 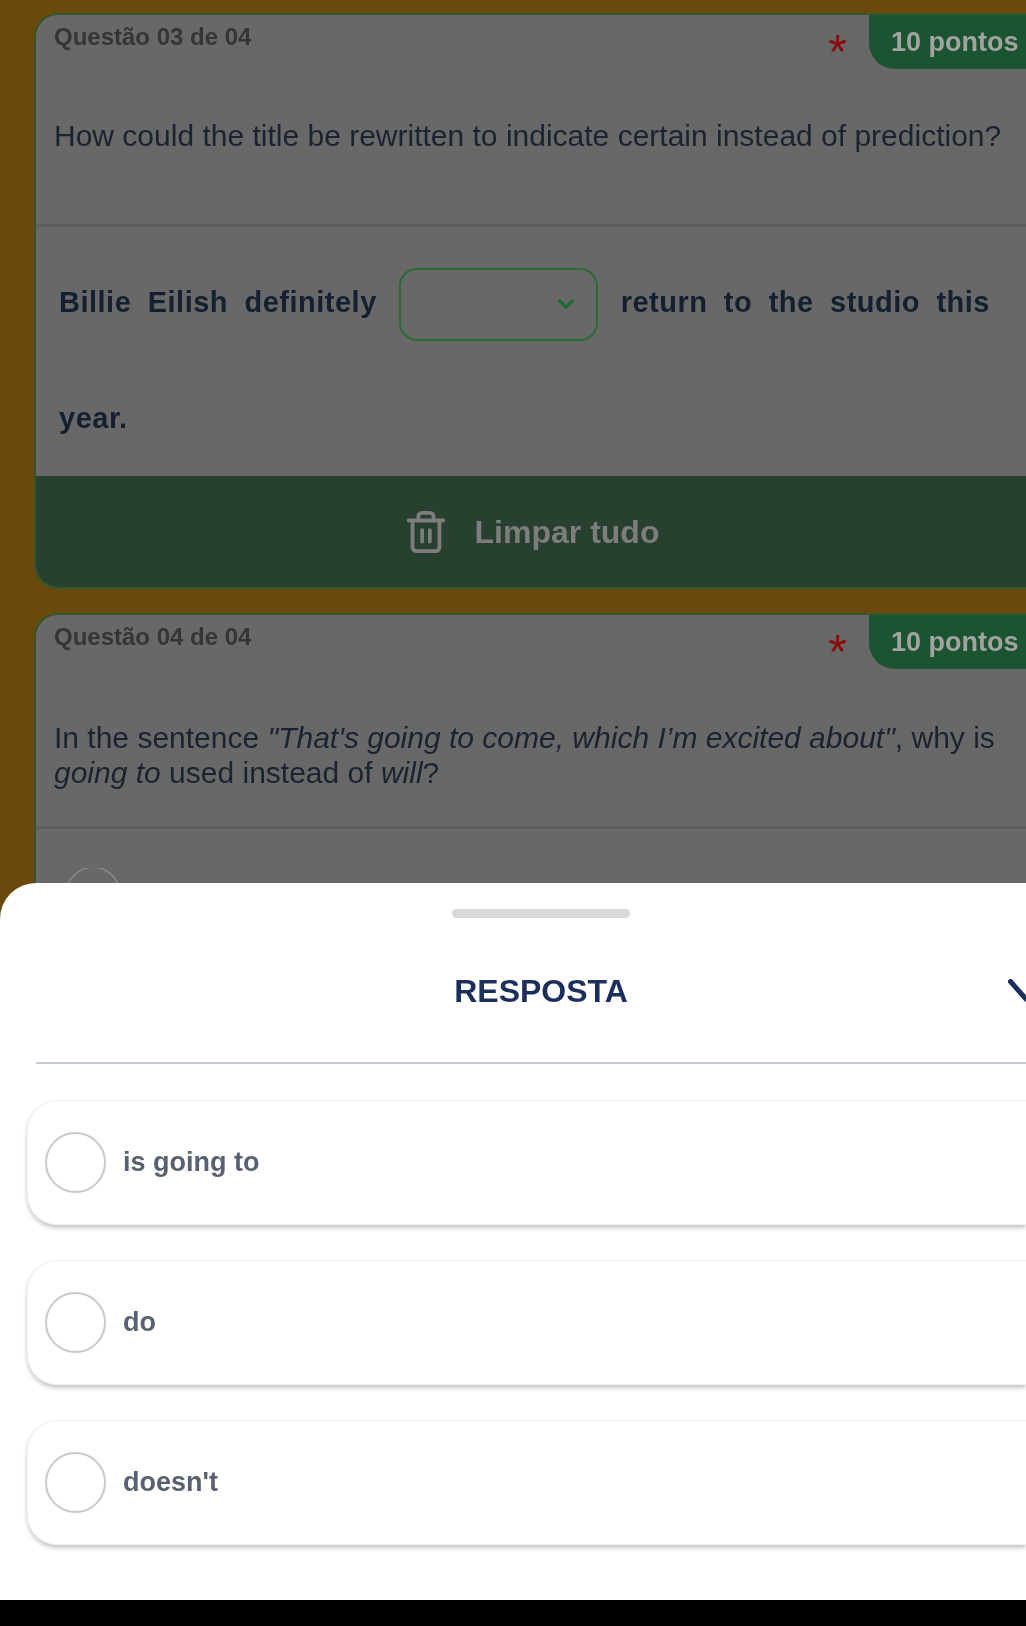 I want to click on answer-option: is going to, so click(x=526, y=1162).